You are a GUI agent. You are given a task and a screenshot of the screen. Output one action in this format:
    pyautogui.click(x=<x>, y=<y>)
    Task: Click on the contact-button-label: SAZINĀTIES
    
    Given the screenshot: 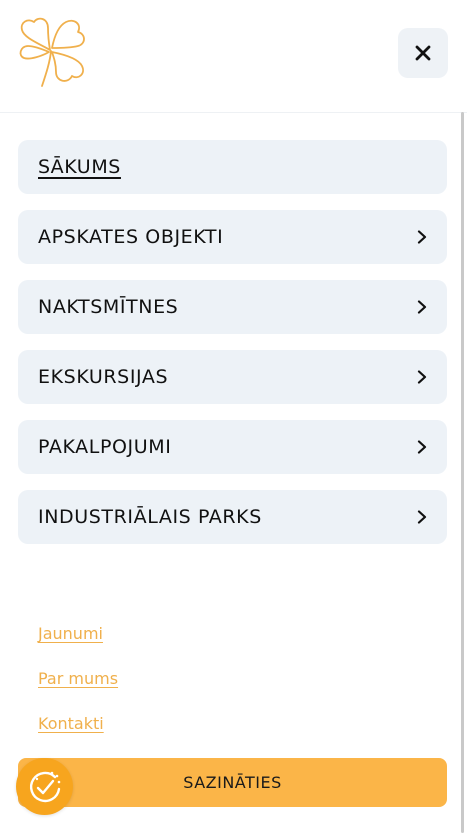 What is the action you would take?
    pyautogui.click(x=232, y=782)
    